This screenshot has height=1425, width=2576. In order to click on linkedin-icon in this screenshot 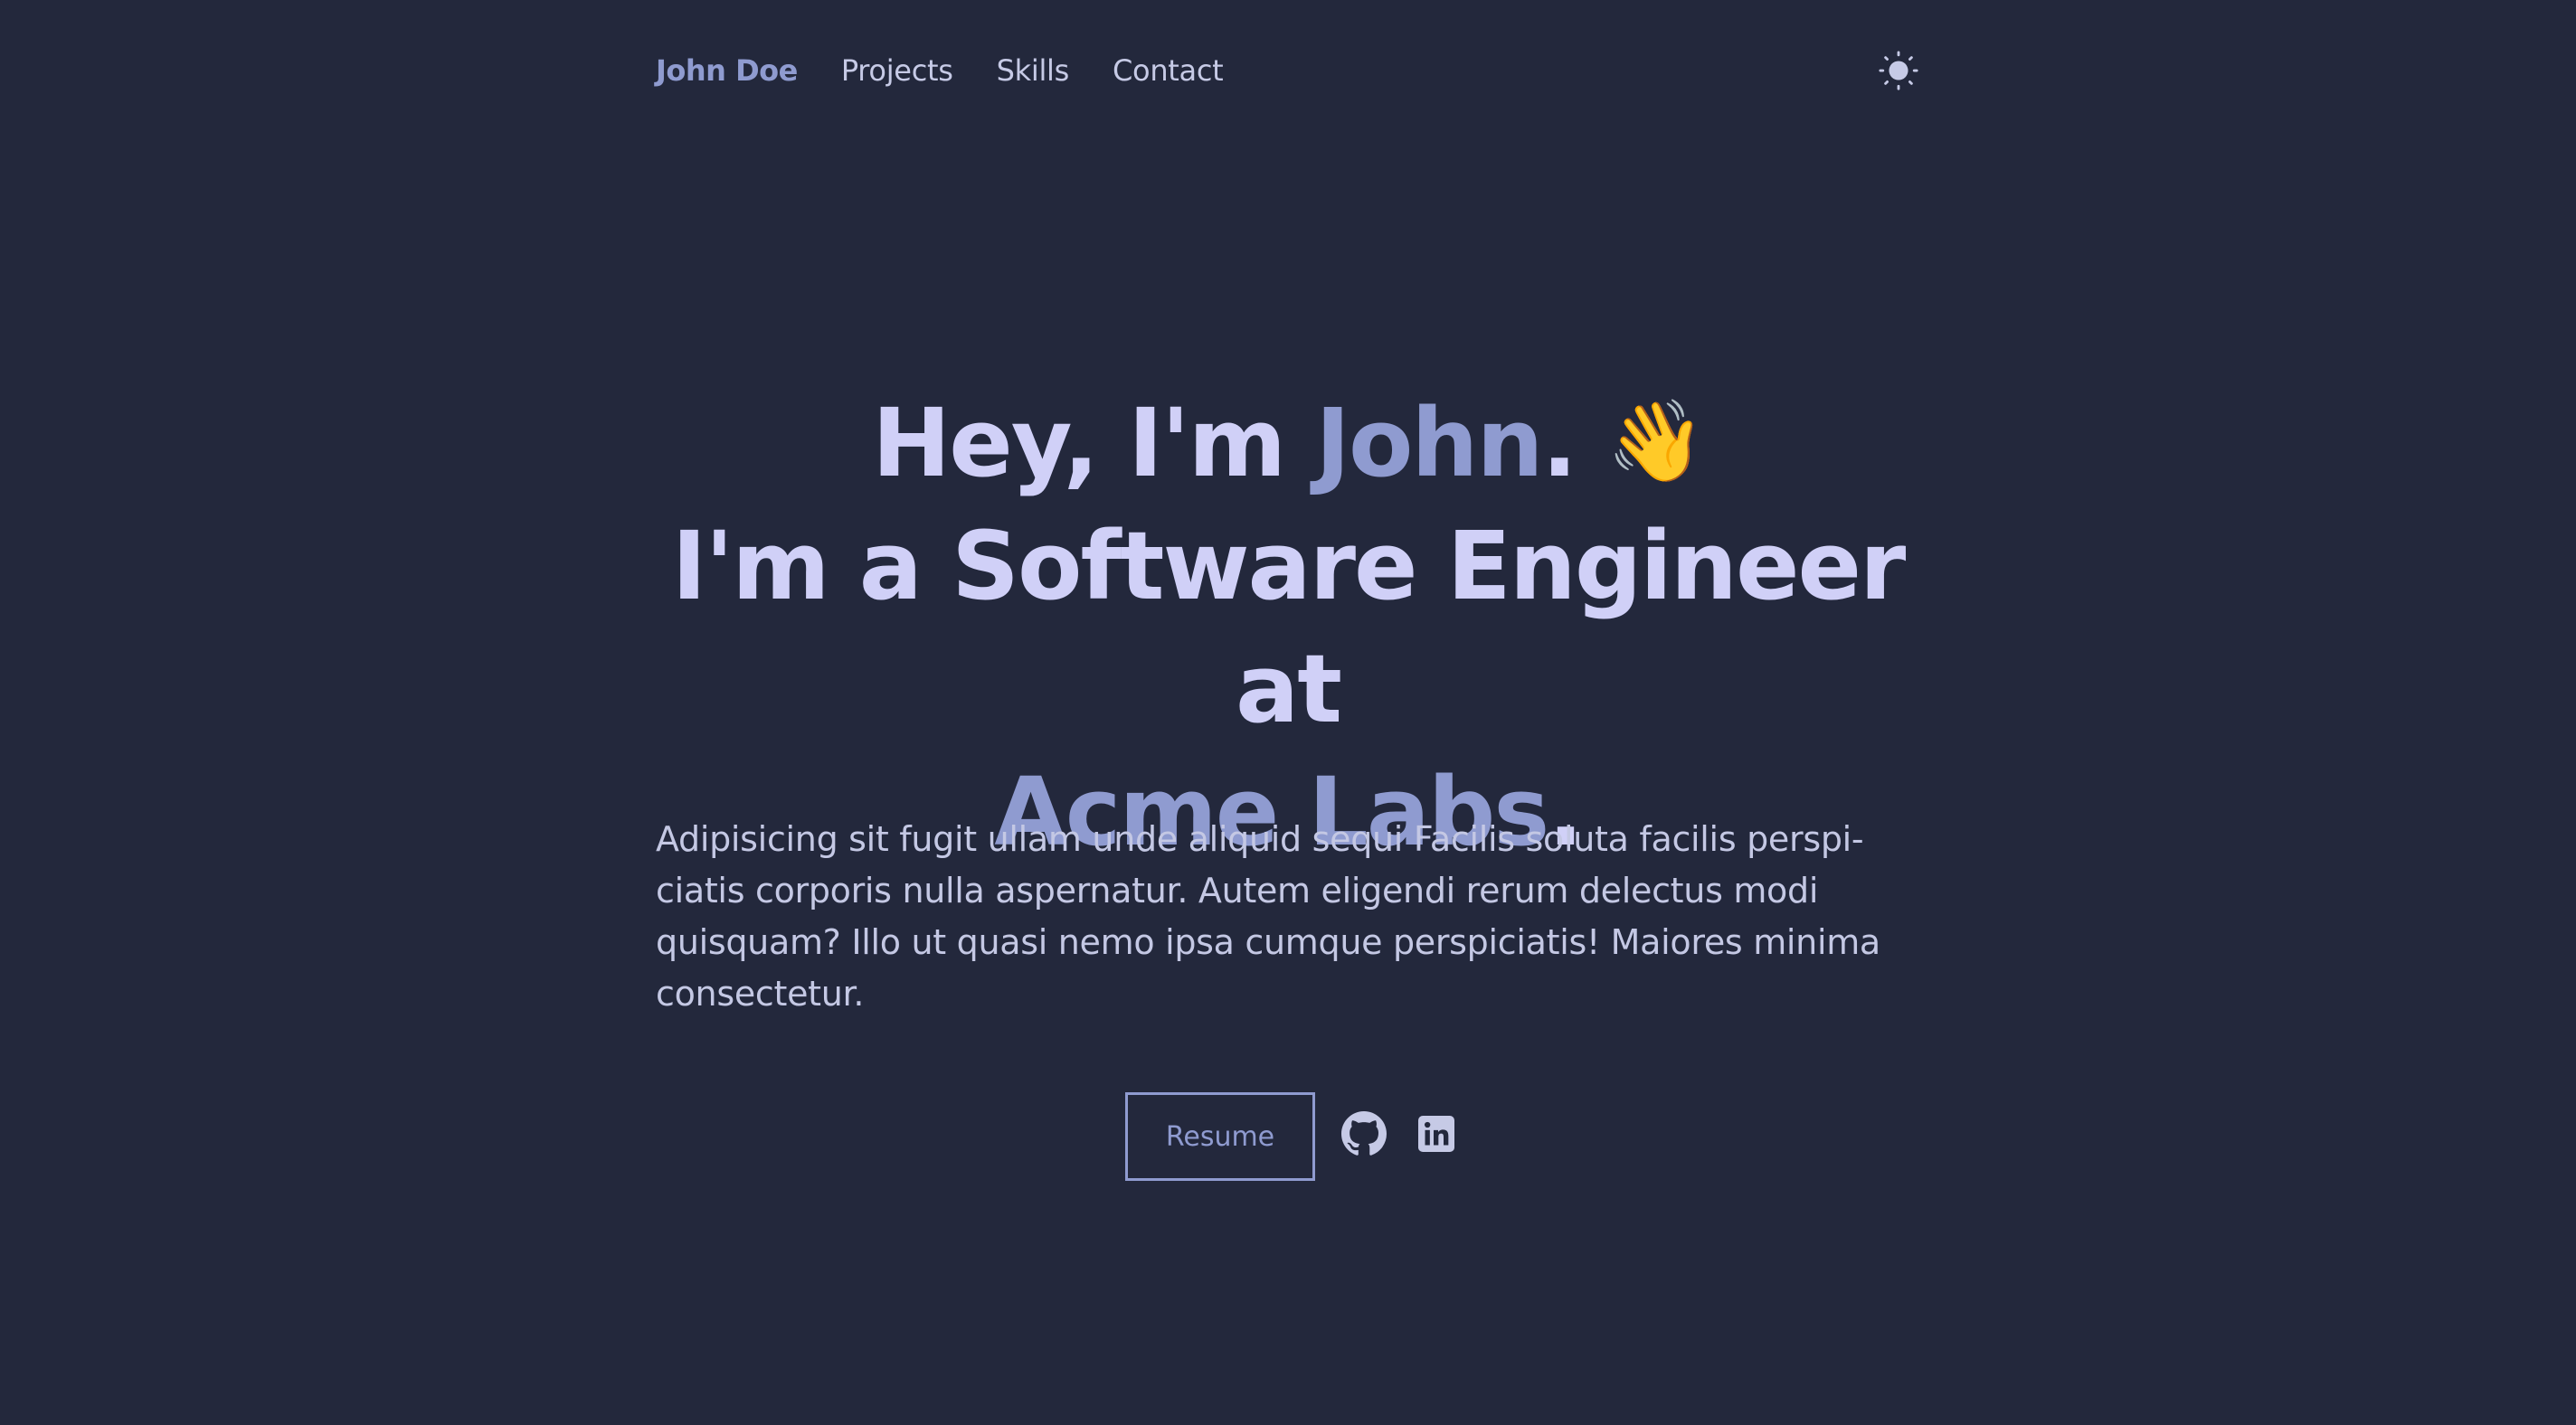, I will do `click(1436, 1134)`.